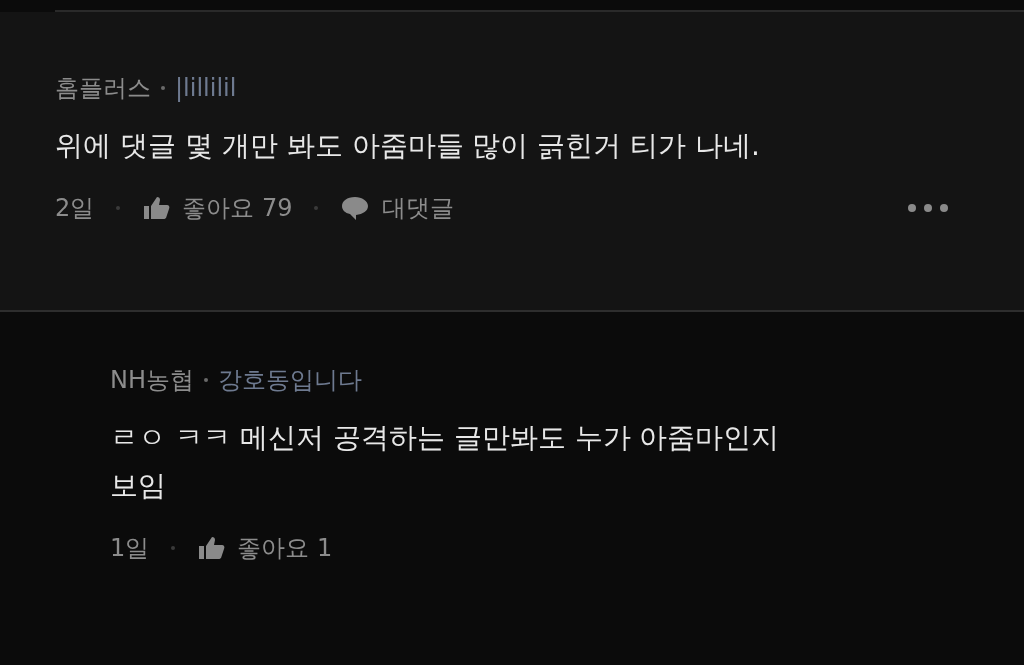 Image resolution: width=1024 pixels, height=665 pixels. Describe the element at coordinates (75, 208) in the screenshot. I see `time-label: 2일` at that location.